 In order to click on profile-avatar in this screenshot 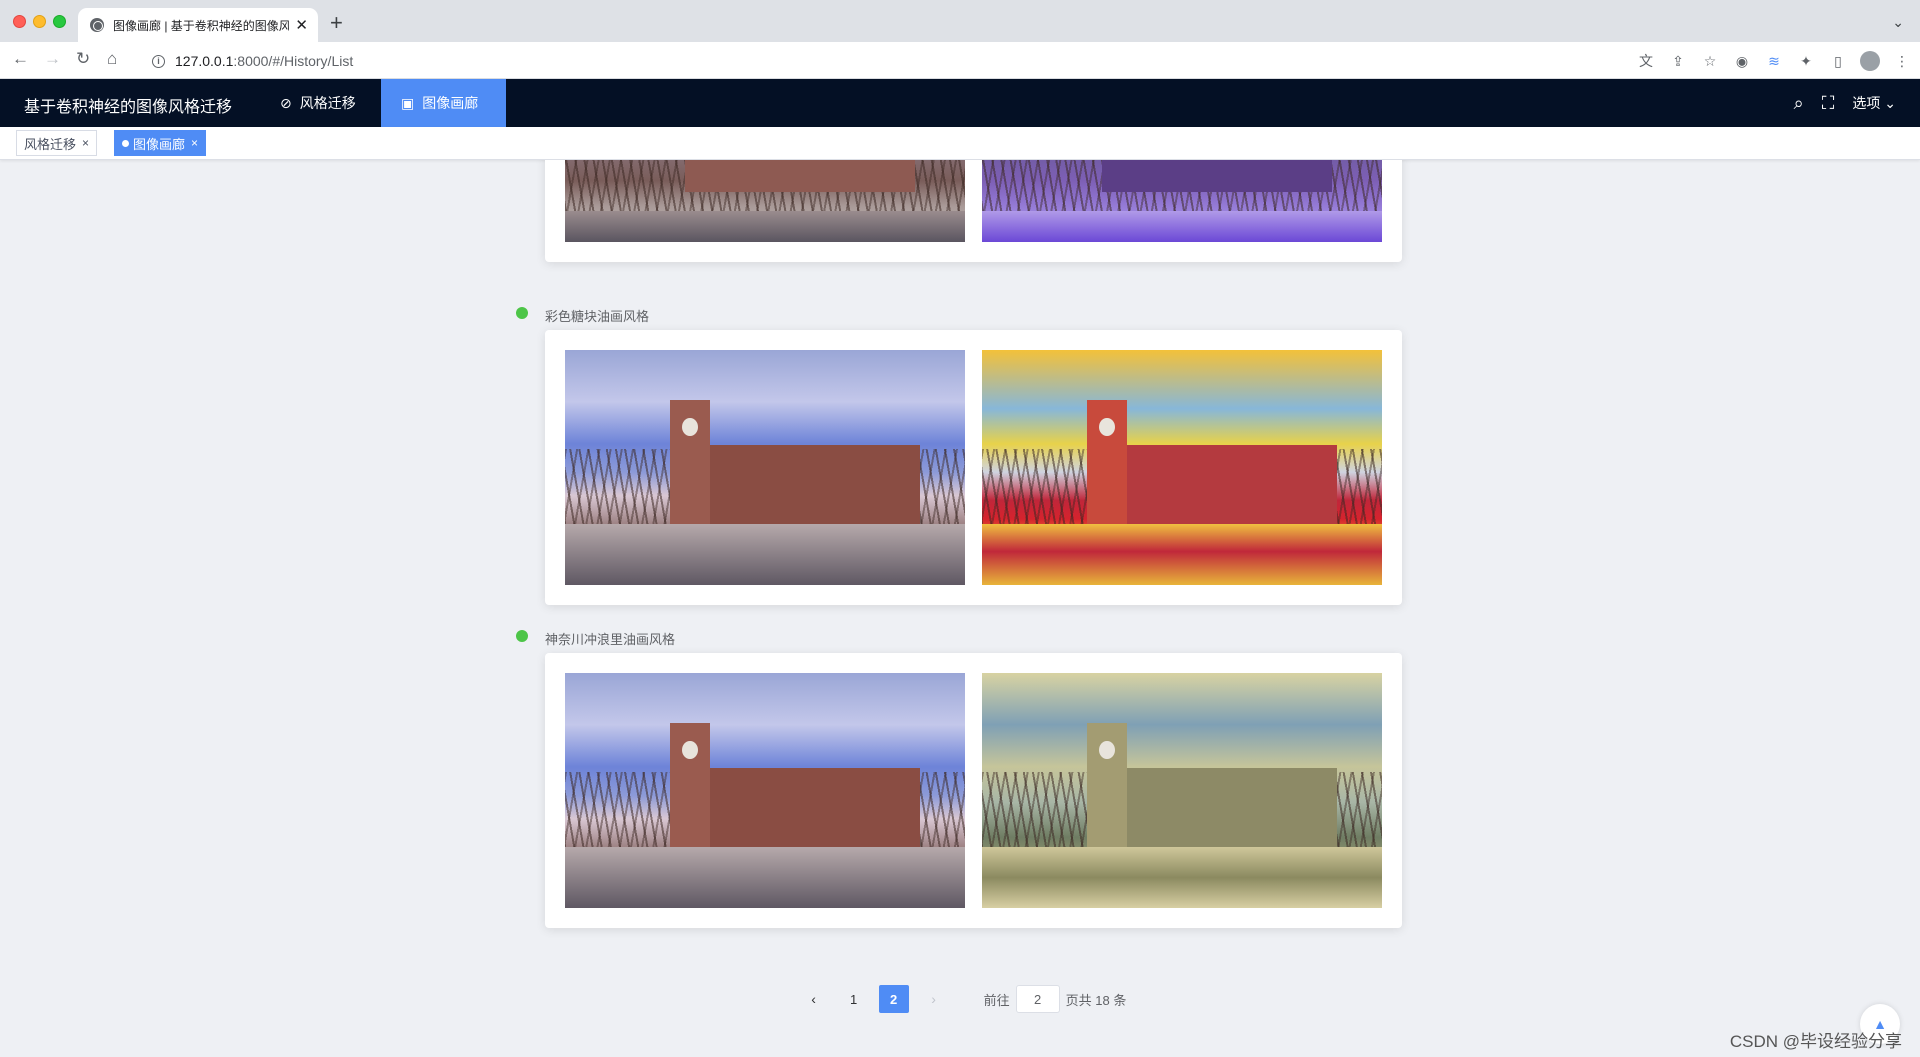, I will do `click(1870, 61)`.